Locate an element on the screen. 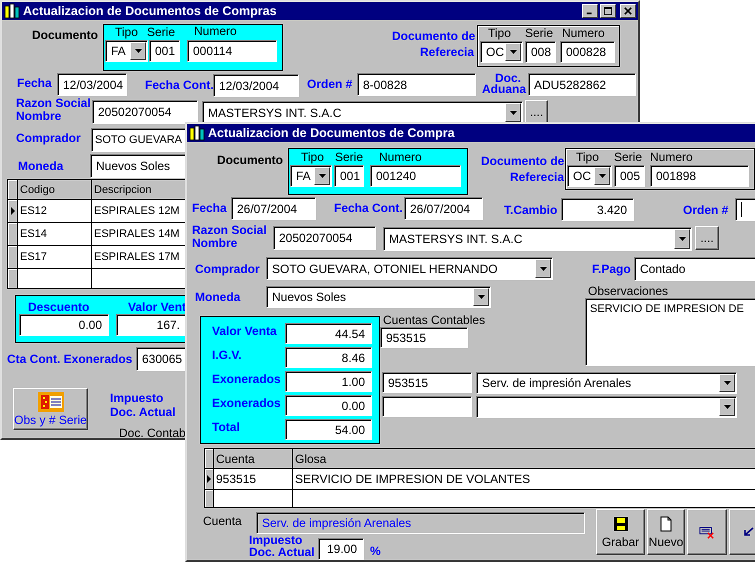 Image resolution: width=755 pixels, height=578 pixels. page-icon is located at coordinates (666, 524).